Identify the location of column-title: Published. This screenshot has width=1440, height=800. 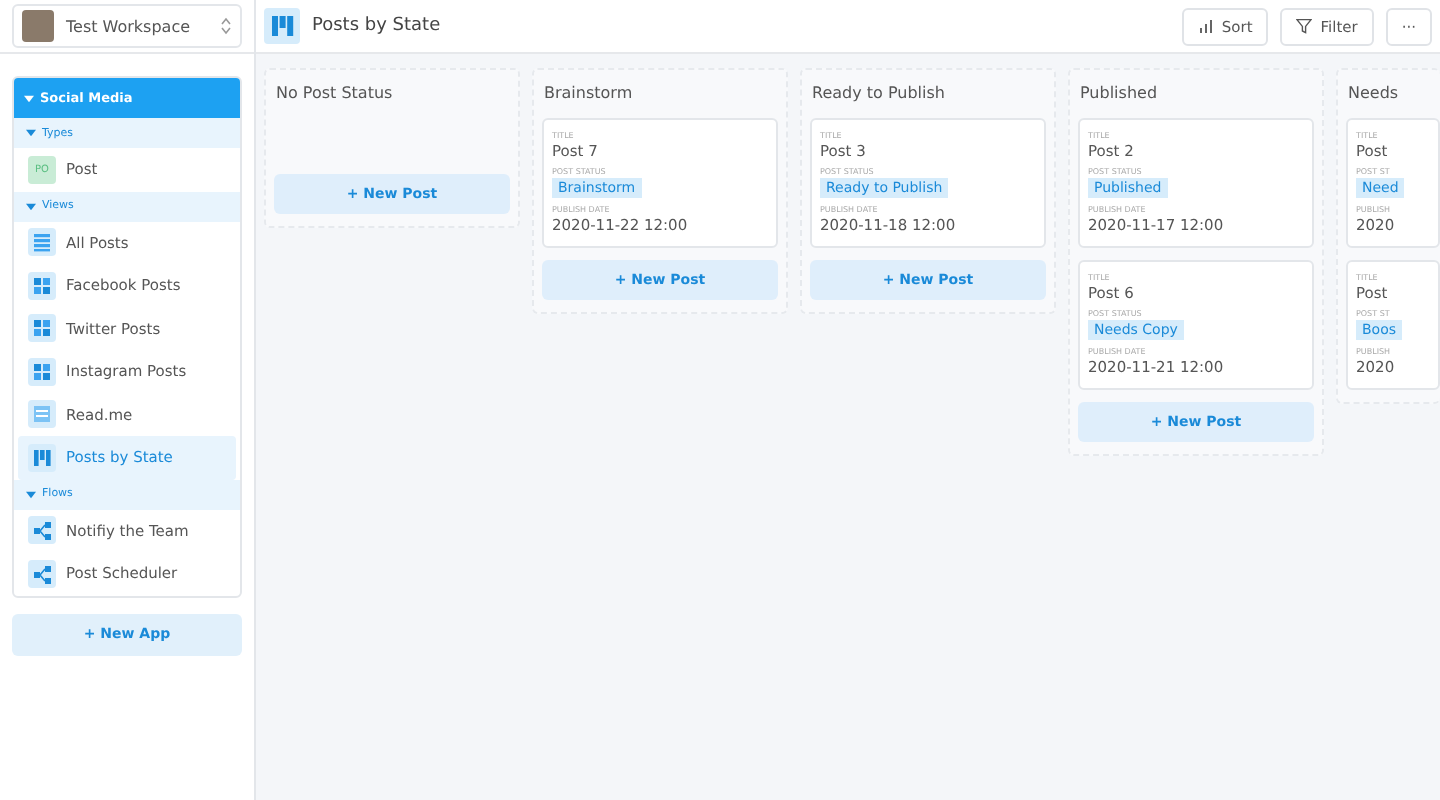
(1119, 94).